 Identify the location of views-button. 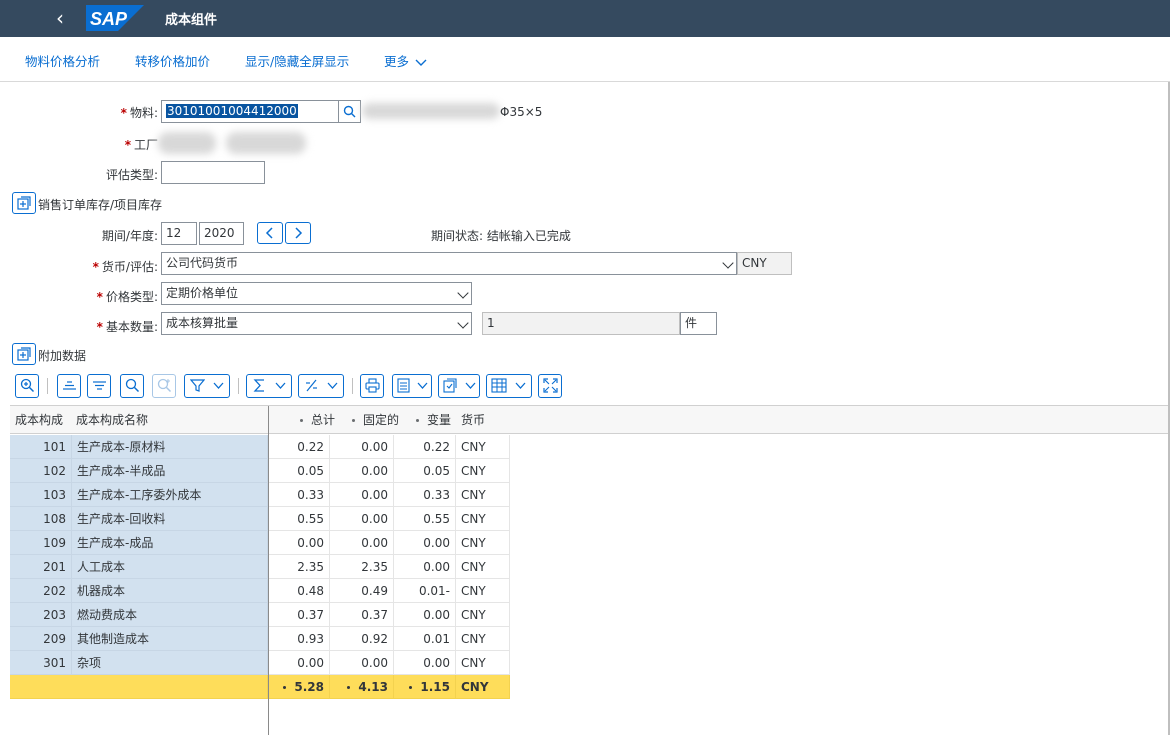
(412, 386).